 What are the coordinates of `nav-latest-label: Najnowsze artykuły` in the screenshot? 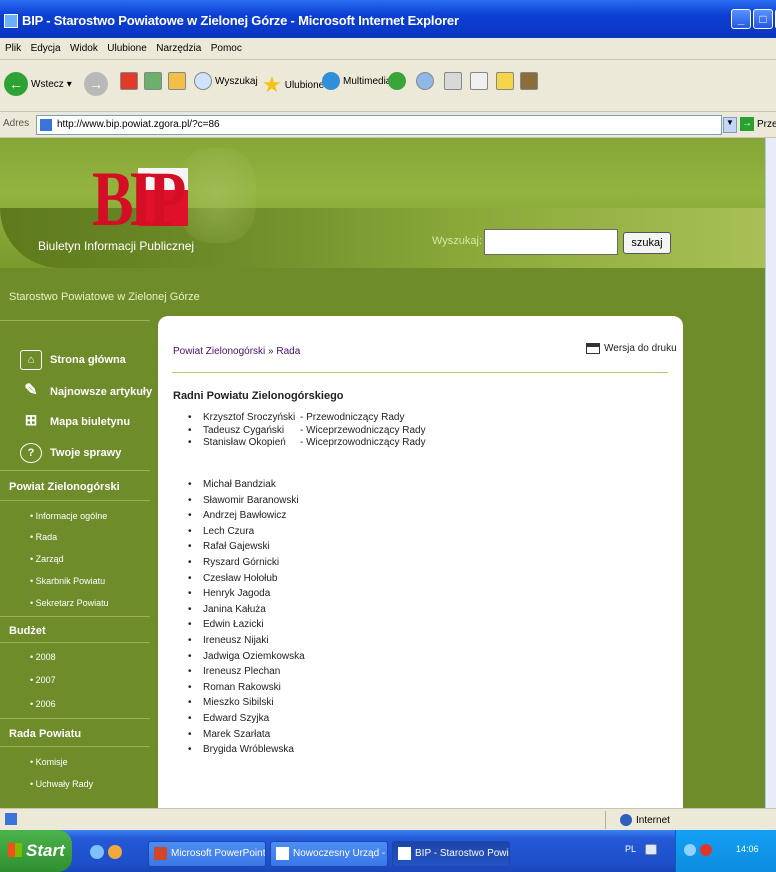 It's located at (101, 392).